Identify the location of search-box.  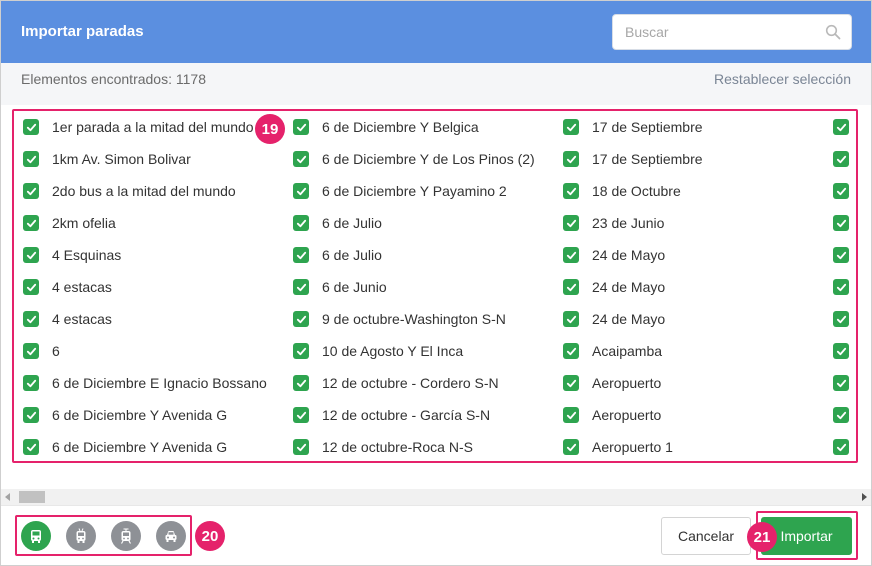
(732, 32).